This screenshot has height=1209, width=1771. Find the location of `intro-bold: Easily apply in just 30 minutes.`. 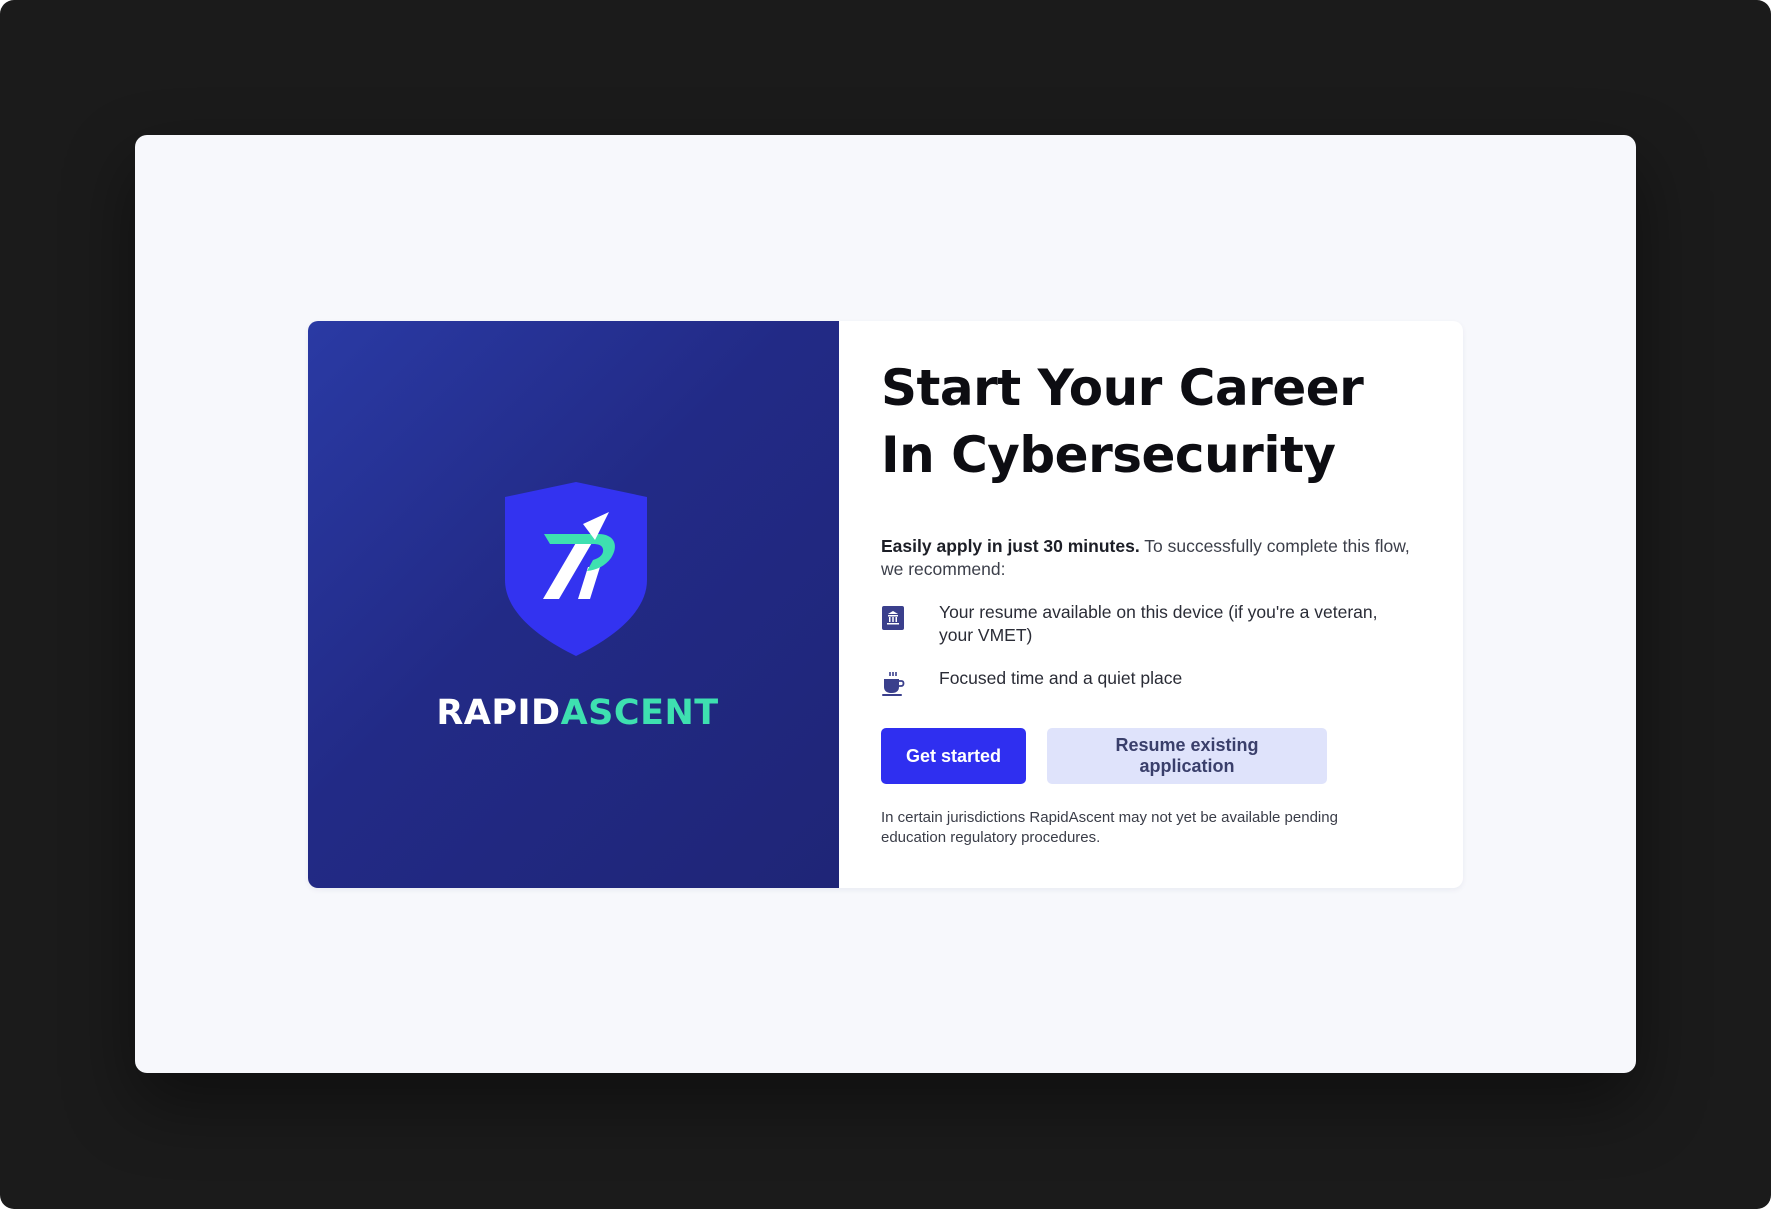

intro-bold: Easily apply in just 30 minutes. is located at coordinates (1010, 546).